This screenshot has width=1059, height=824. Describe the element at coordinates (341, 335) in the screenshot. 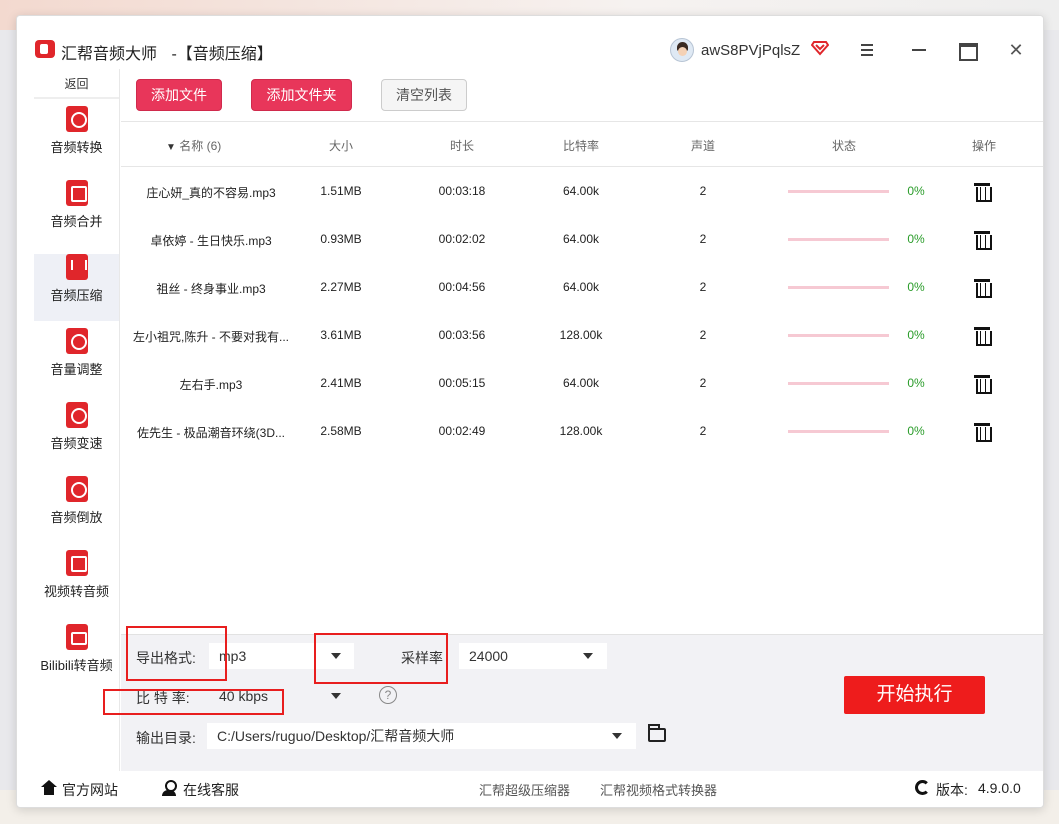

I see `file-size: 3.61MB` at that location.